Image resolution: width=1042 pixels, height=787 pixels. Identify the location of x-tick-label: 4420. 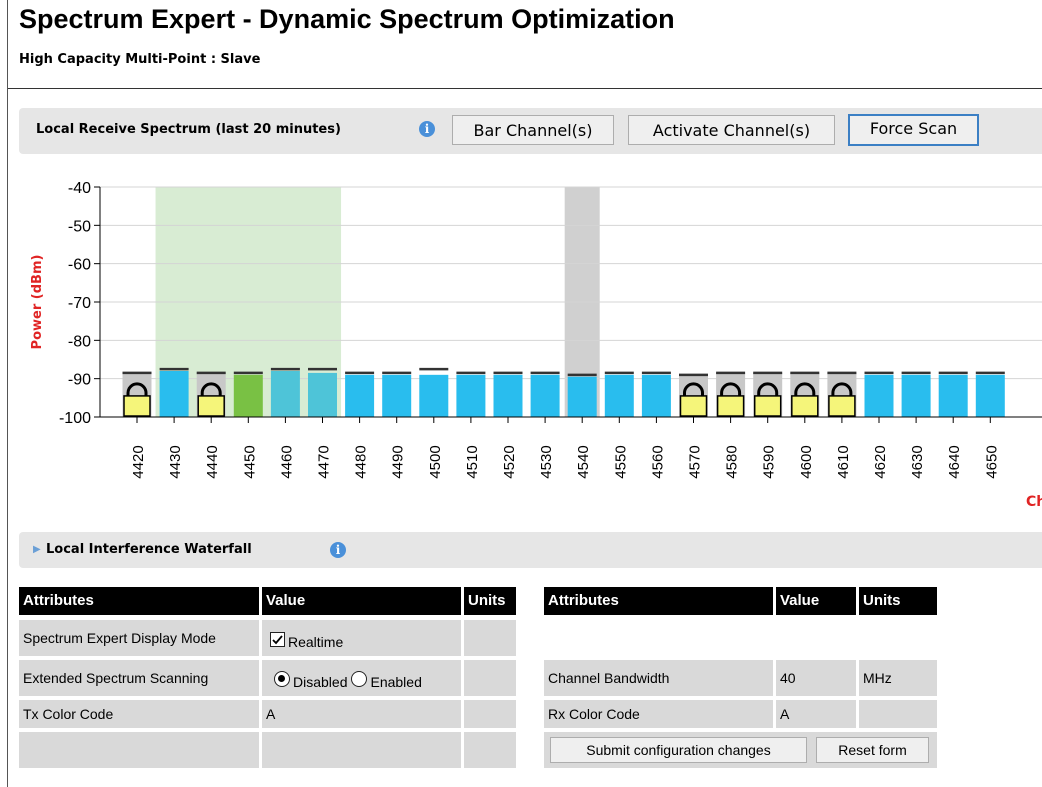
(138, 461).